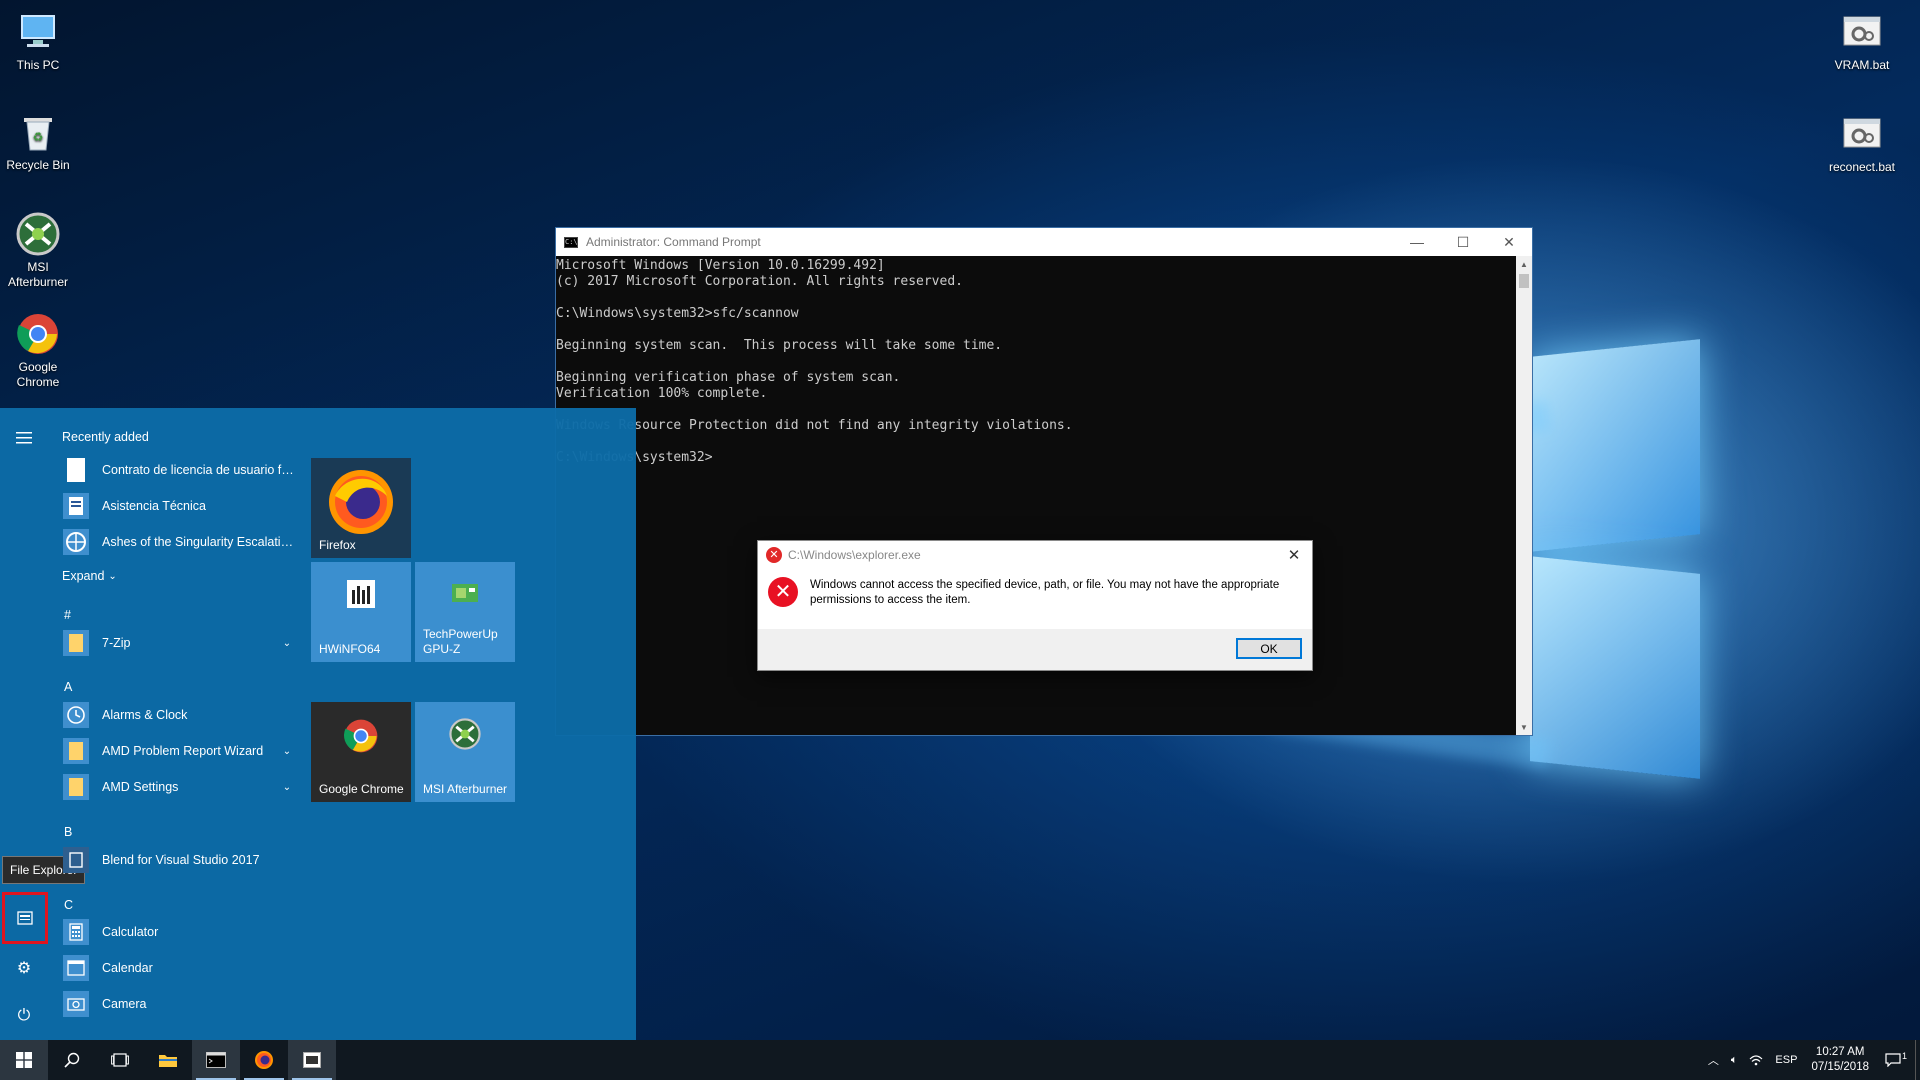  What do you see at coordinates (38, 165) in the screenshot?
I see `desktop-icon-label: Recycle Bin` at bounding box center [38, 165].